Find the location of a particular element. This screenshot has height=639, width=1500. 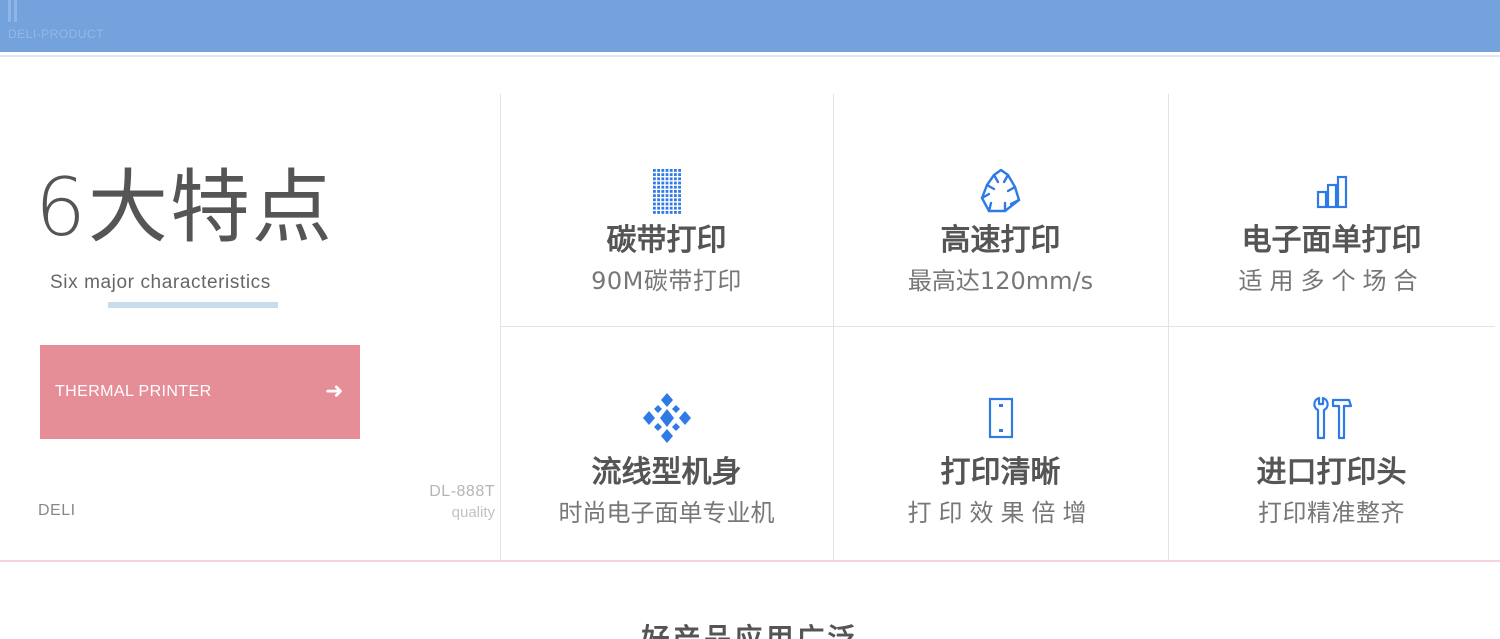

feature-desc: 适用多个场合 is located at coordinates (1331, 281).